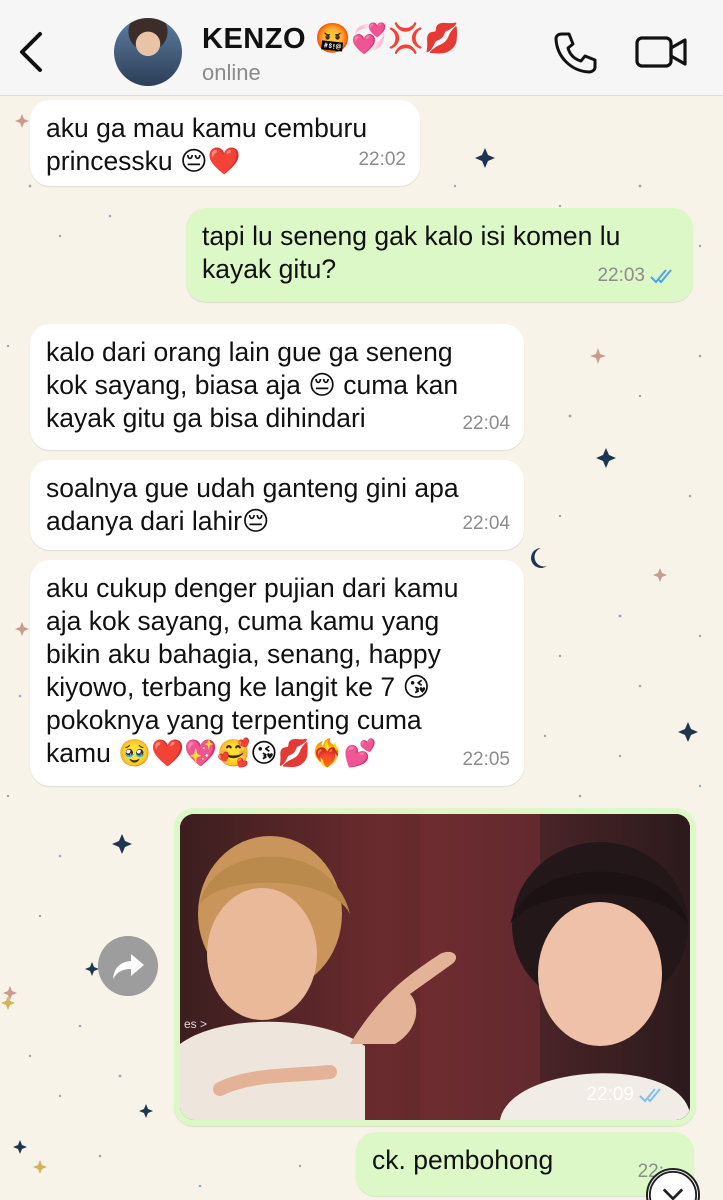  What do you see at coordinates (486, 759) in the screenshot?
I see `message-time: 22:05` at bounding box center [486, 759].